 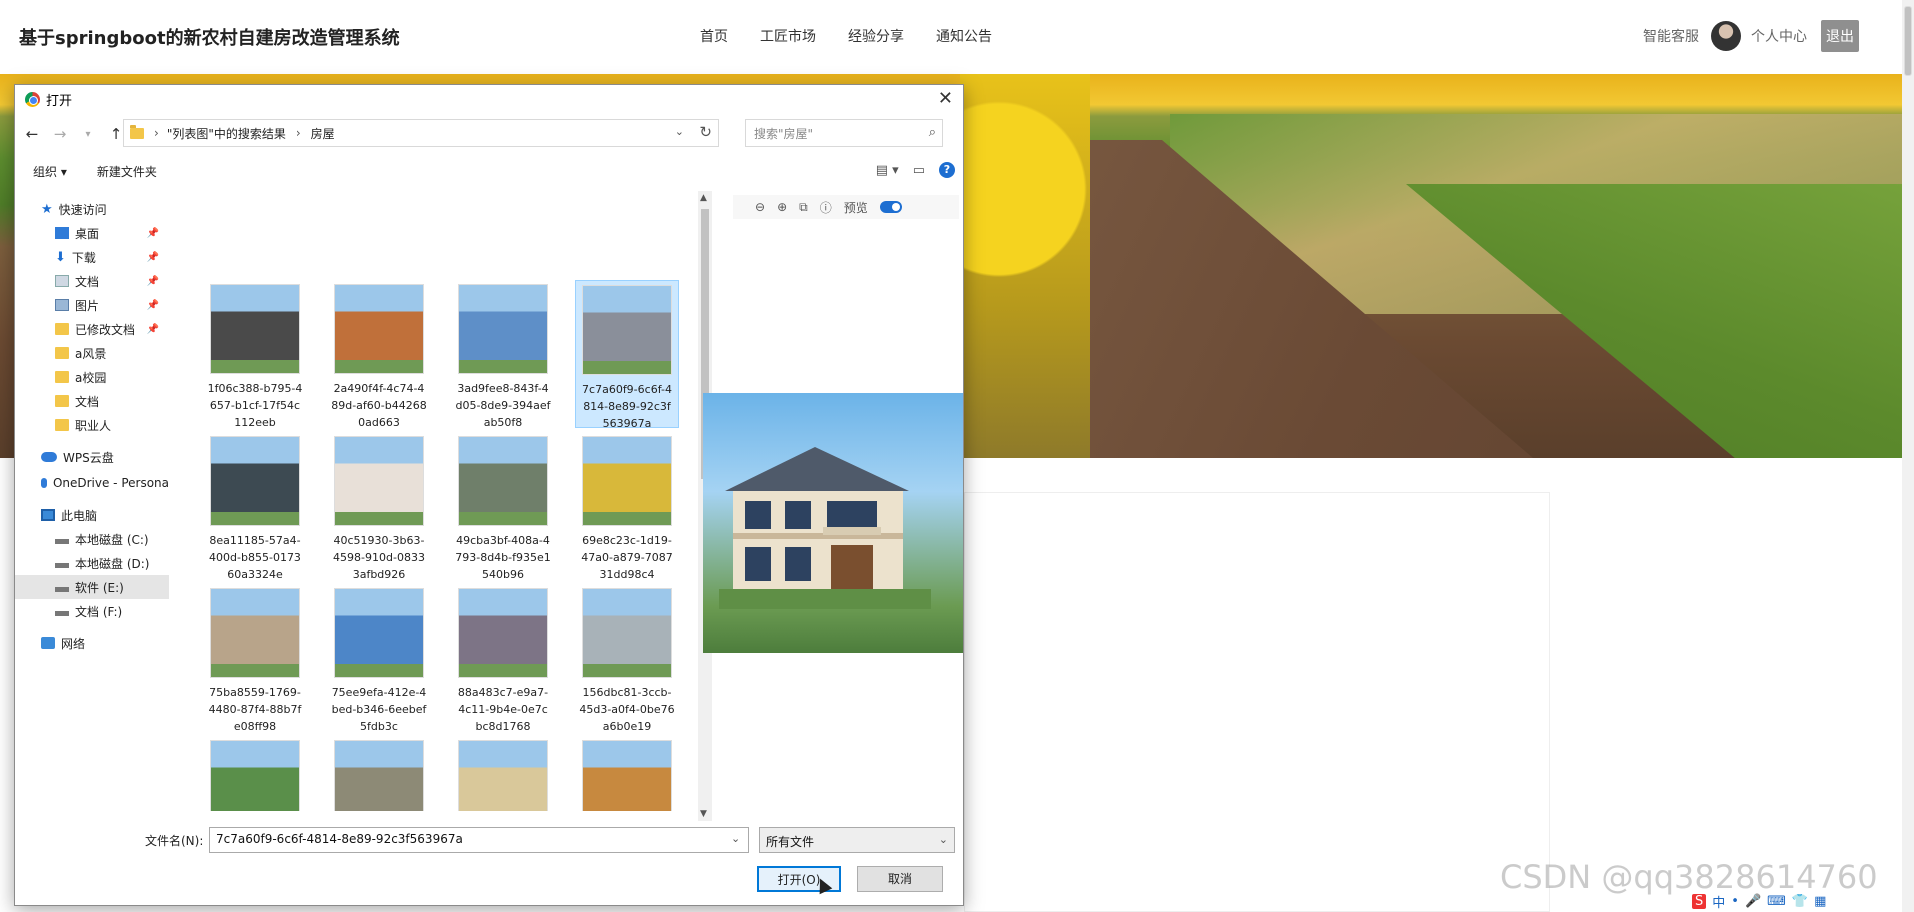 What do you see at coordinates (503, 354) in the screenshot?
I see `file-tile: 3ad9fee8-843f-4d05-8de9-394aefab50f8` at bounding box center [503, 354].